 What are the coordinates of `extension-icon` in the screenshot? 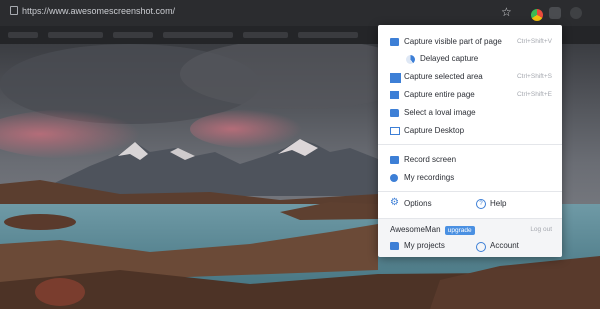 It's located at (555, 13).